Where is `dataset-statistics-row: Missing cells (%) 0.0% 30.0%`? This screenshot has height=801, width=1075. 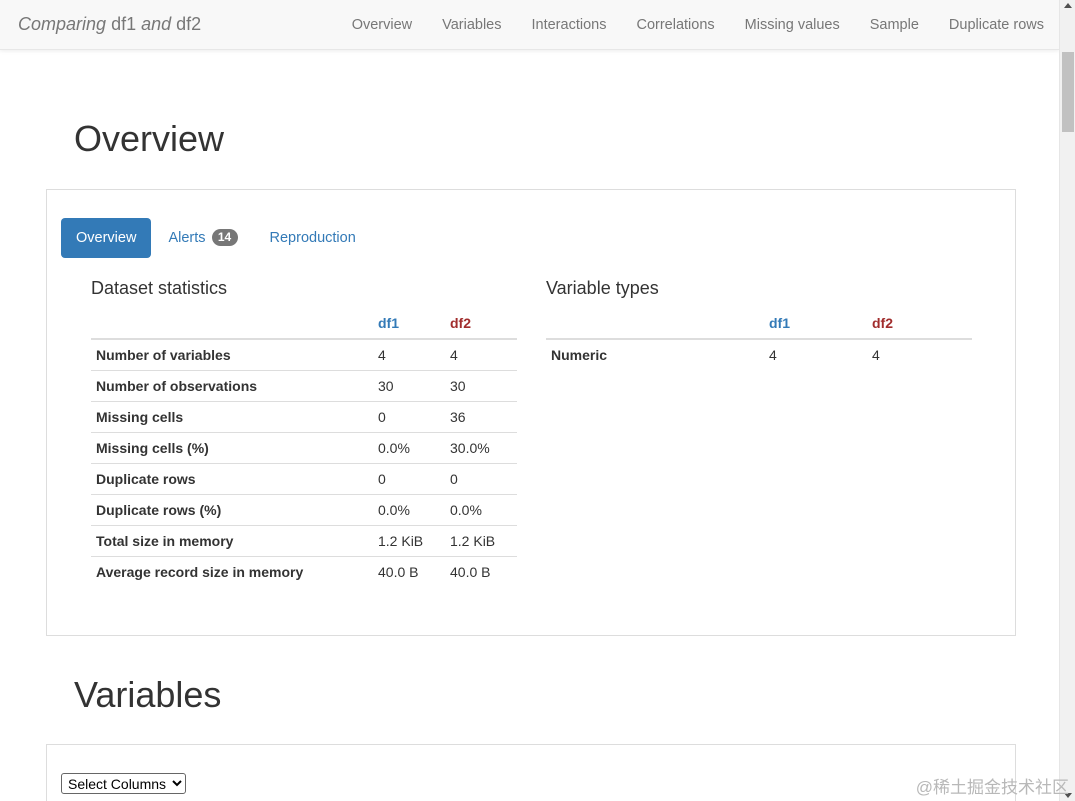 dataset-statistics-row: Missing cells (%) 0.0% 30.0% is located at coordinates (304, 447).